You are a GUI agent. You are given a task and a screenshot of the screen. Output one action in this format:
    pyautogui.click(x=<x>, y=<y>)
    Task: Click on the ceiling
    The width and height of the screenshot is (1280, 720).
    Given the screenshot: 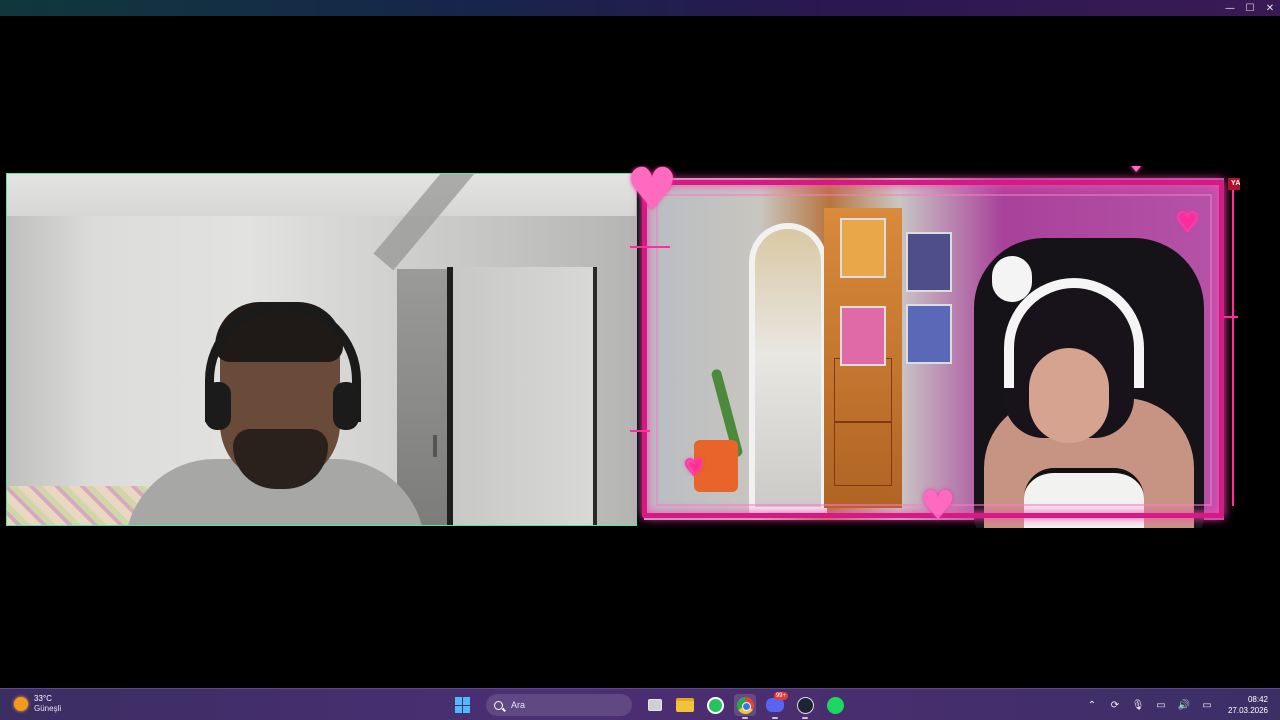 What is the action you would take?
    pyautogui.click(x=321, y=195)
    